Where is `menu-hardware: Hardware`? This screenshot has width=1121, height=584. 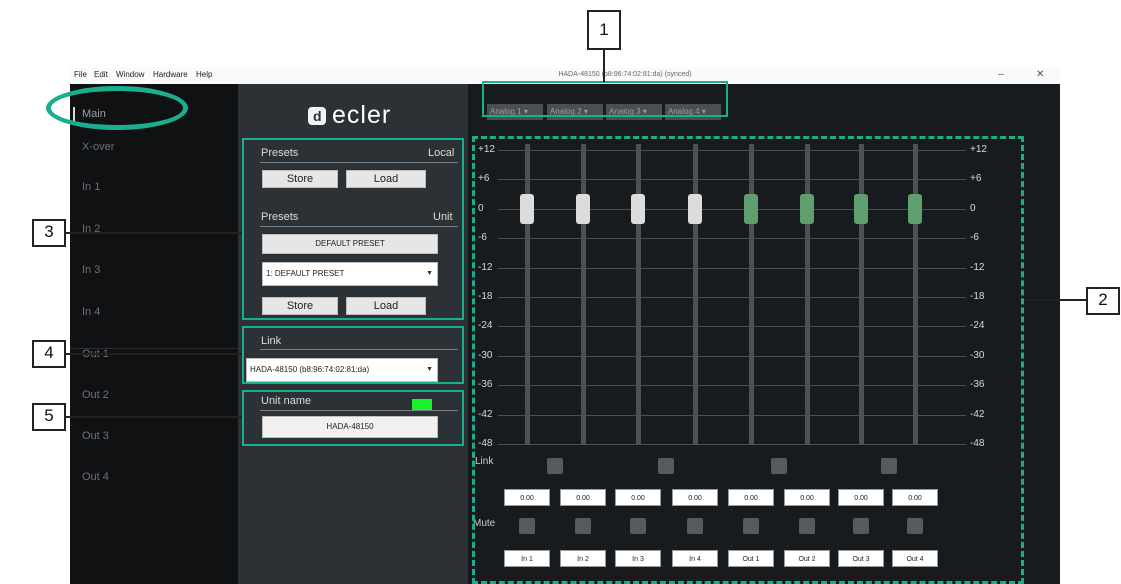 menu-hardware: Hardware is located at coordinates (170, 74).